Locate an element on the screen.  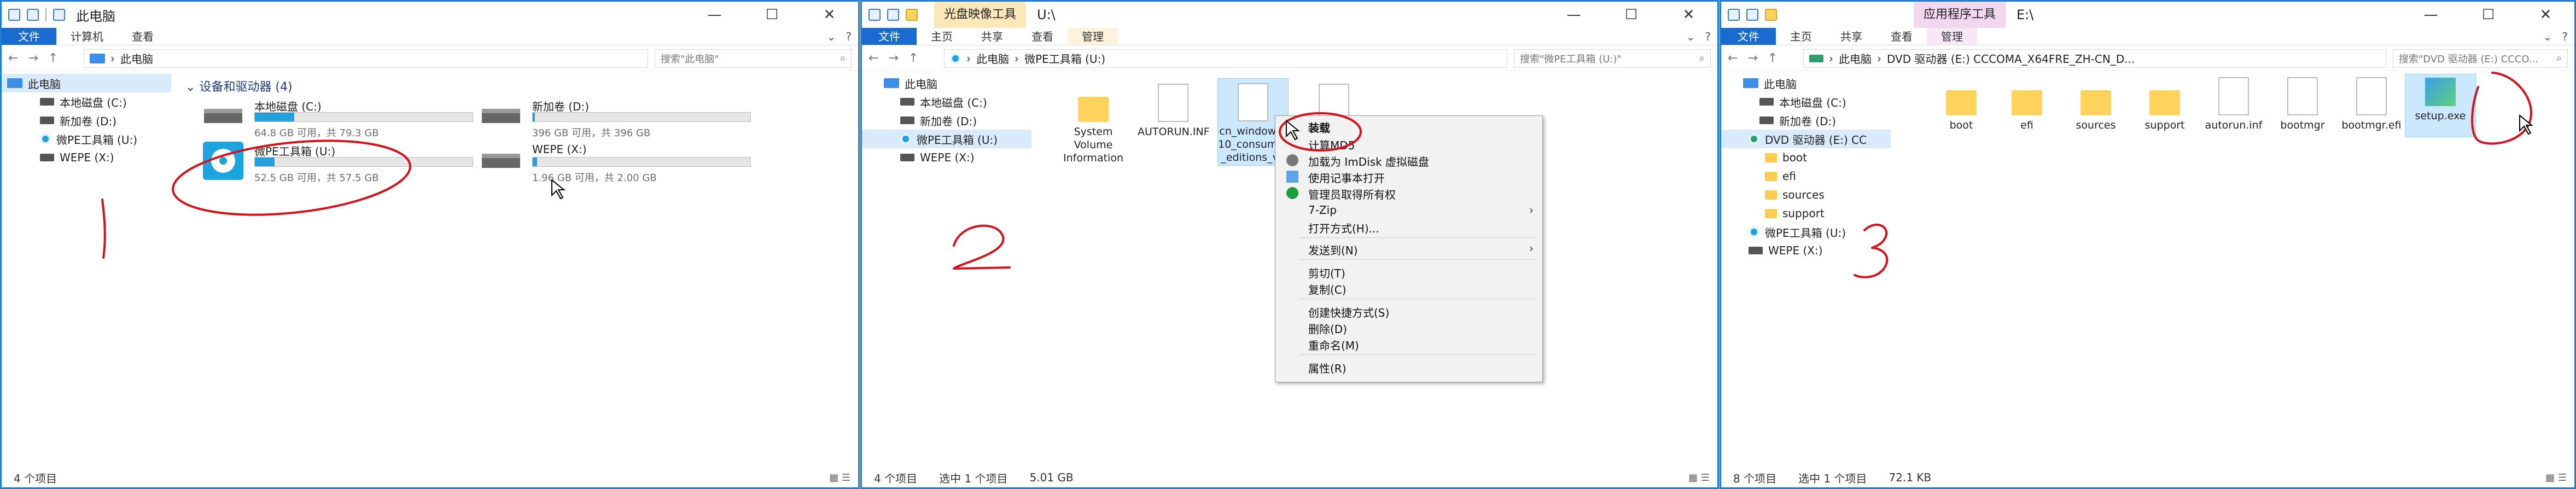
status-bar: 4 个项目 ▦ ☰ is located at coordinates (430, 478).